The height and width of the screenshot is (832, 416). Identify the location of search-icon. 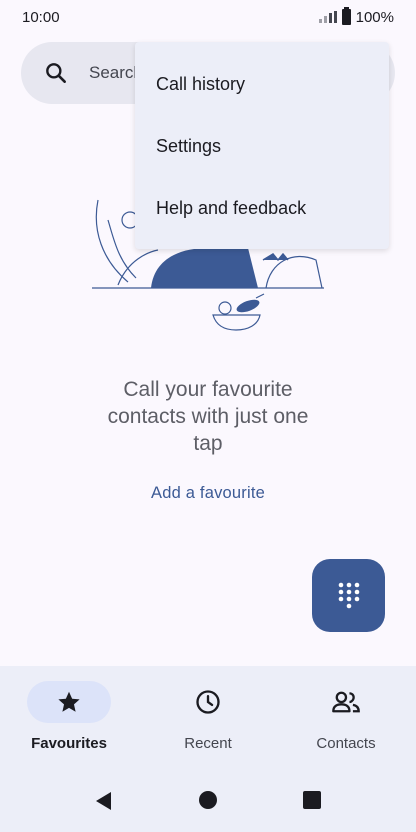
(56, 73).